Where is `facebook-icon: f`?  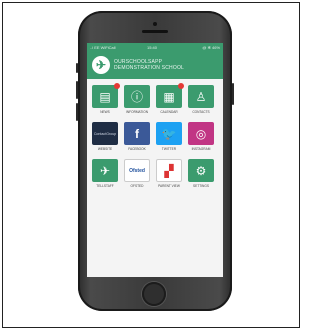
facebook-icon: f is located at coordinates (137, 133).